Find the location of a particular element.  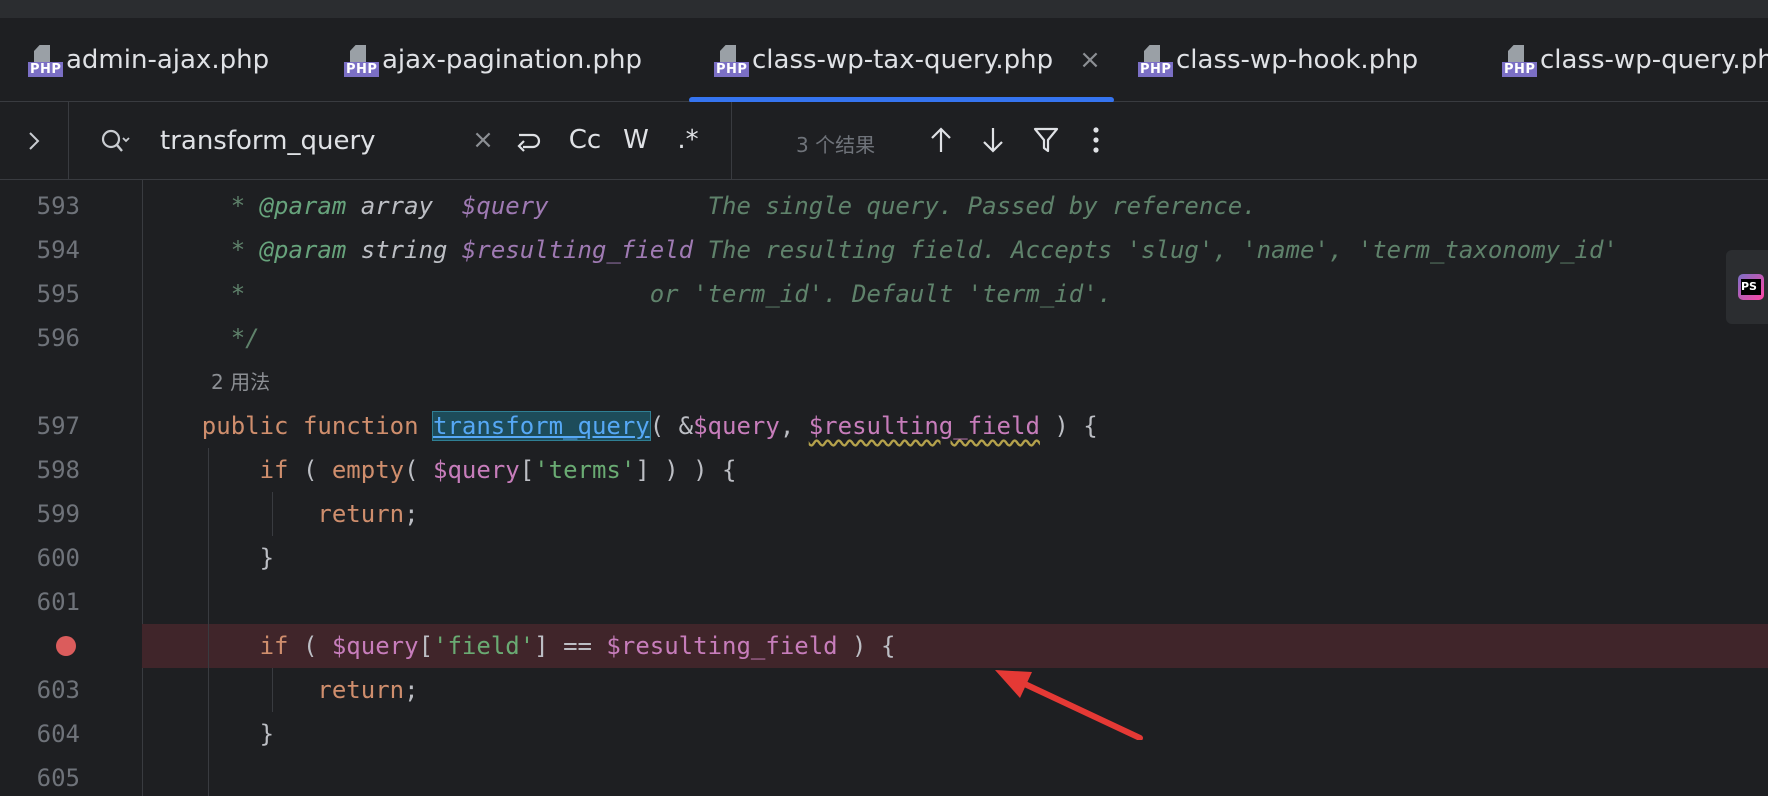

line-number: 597 is located at coordinates (58, 426).